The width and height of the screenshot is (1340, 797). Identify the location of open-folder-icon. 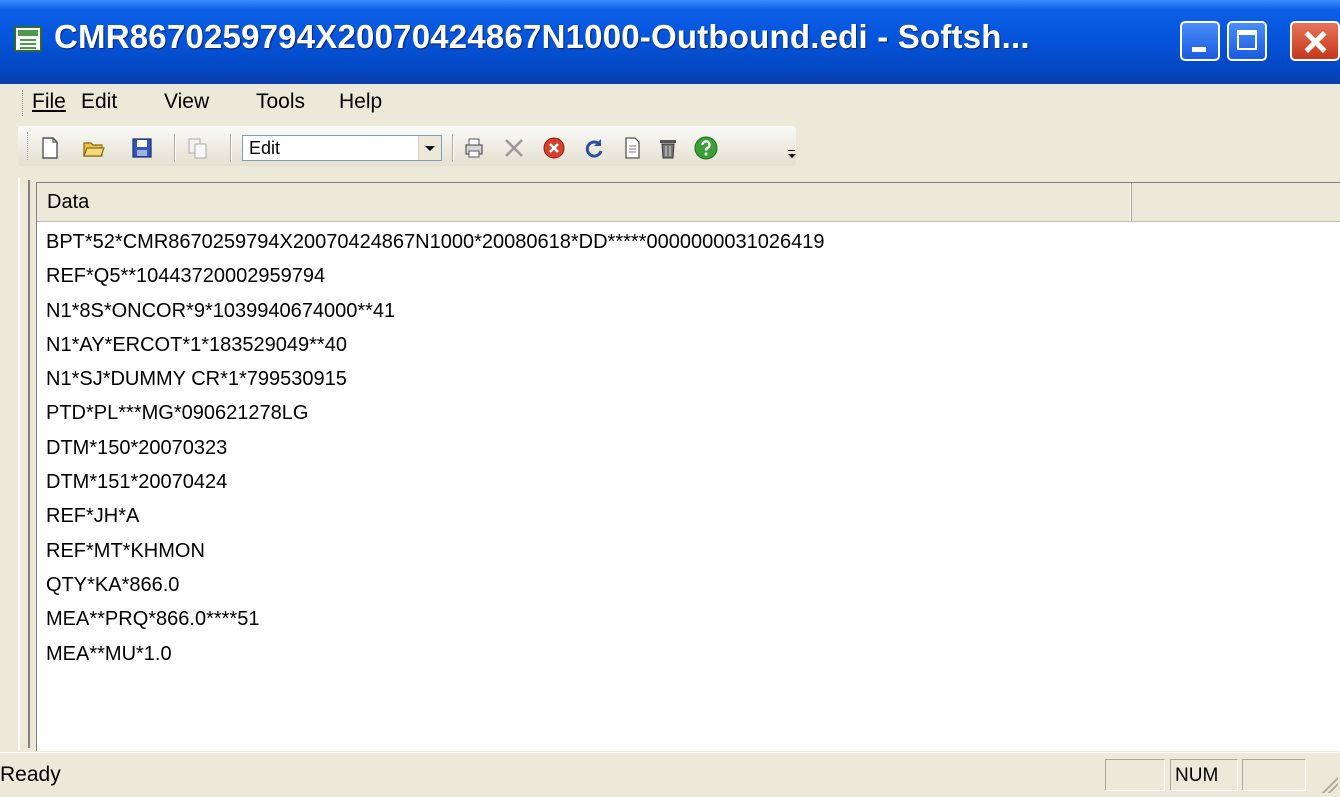
(94, 148).